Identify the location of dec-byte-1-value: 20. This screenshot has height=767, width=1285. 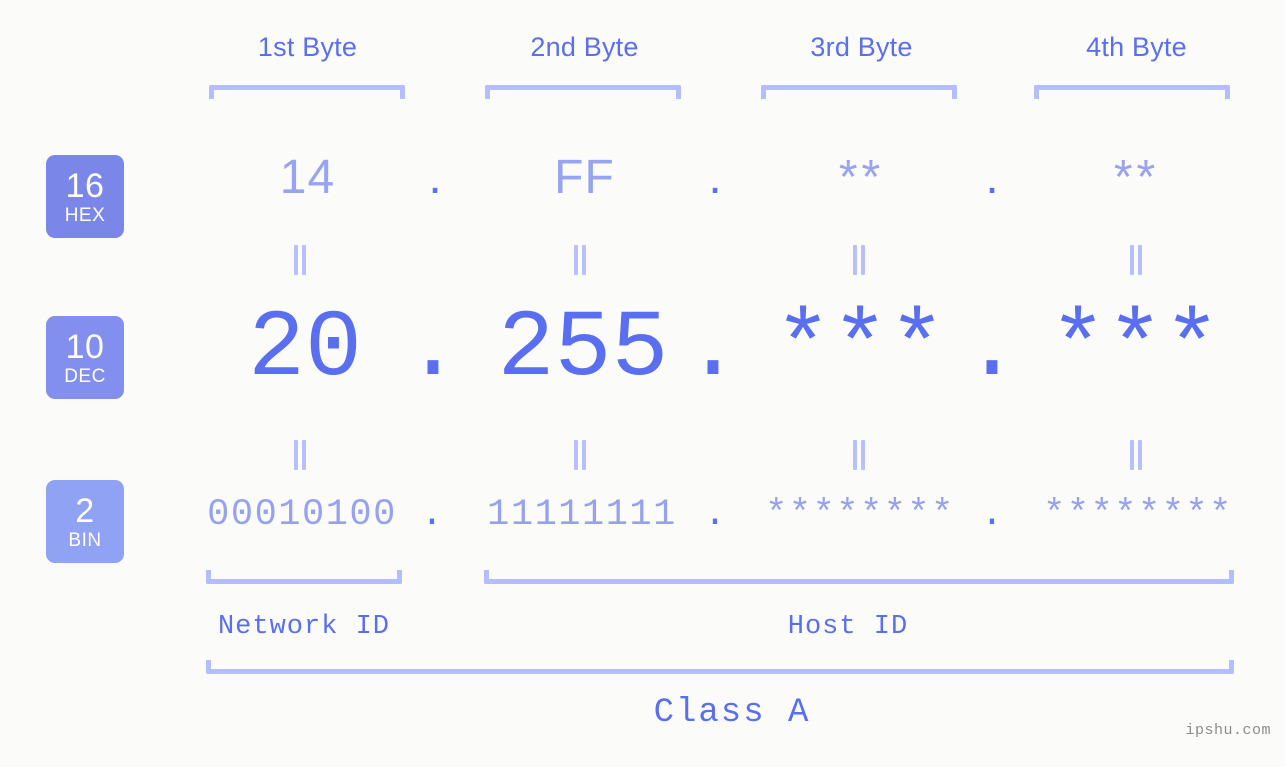
(305, 349).